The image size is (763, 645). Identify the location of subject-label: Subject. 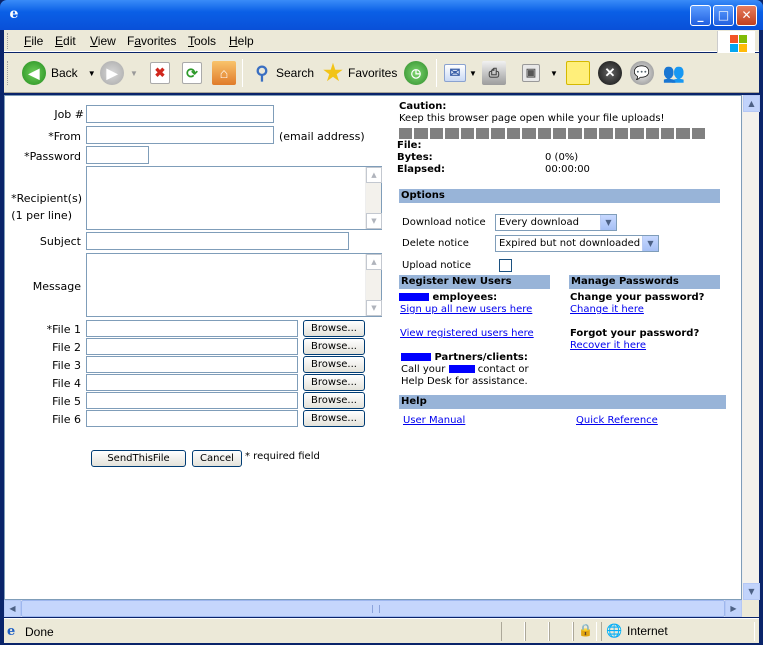
(60, 241).